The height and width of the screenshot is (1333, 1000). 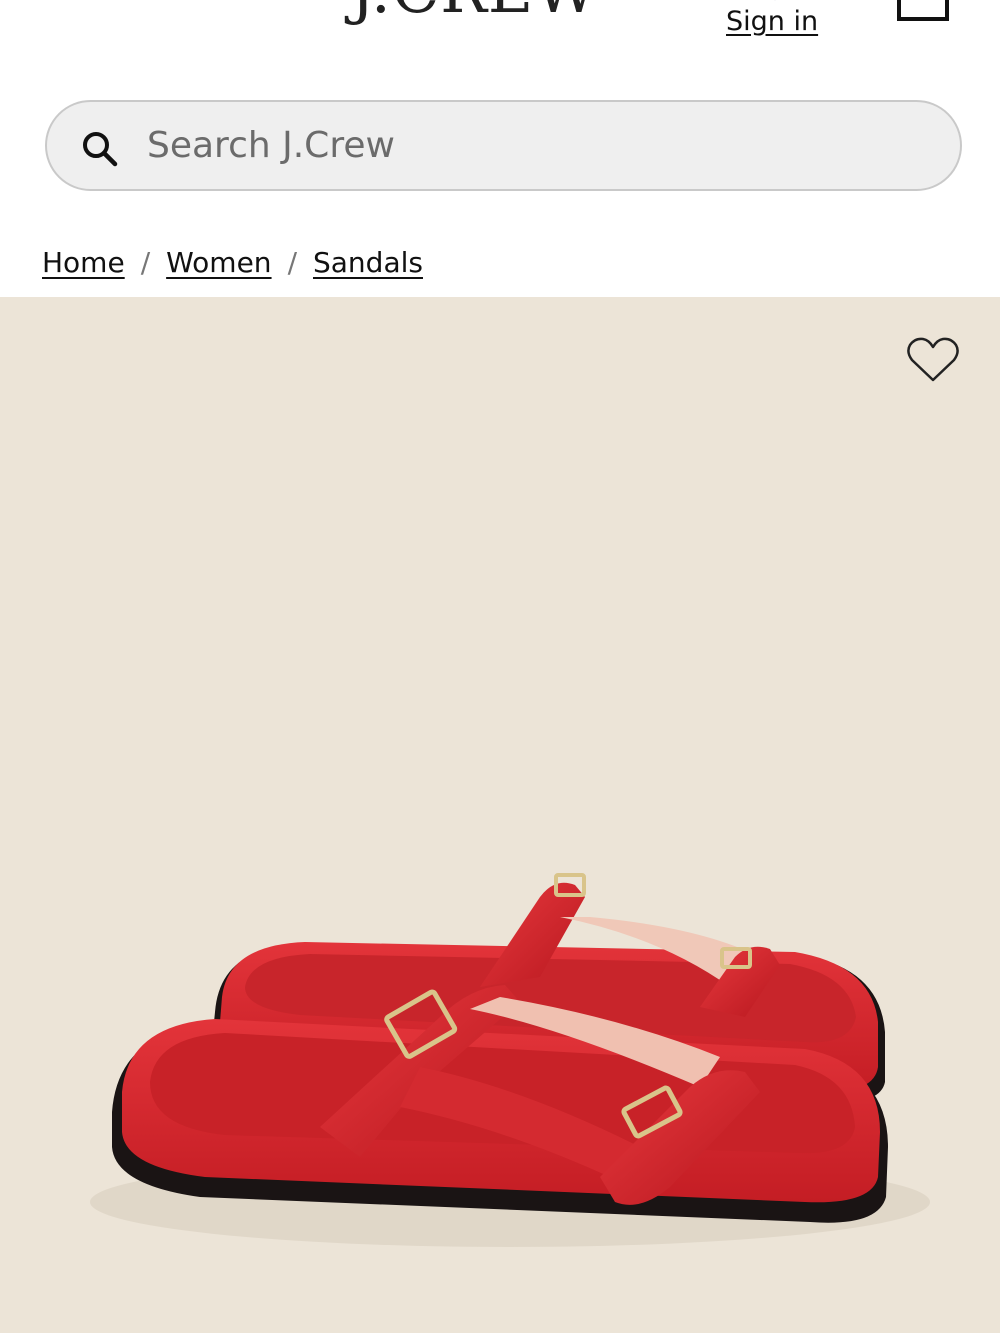 I want to click on sign-in-label: Sign in, so click(x=772, y=21).